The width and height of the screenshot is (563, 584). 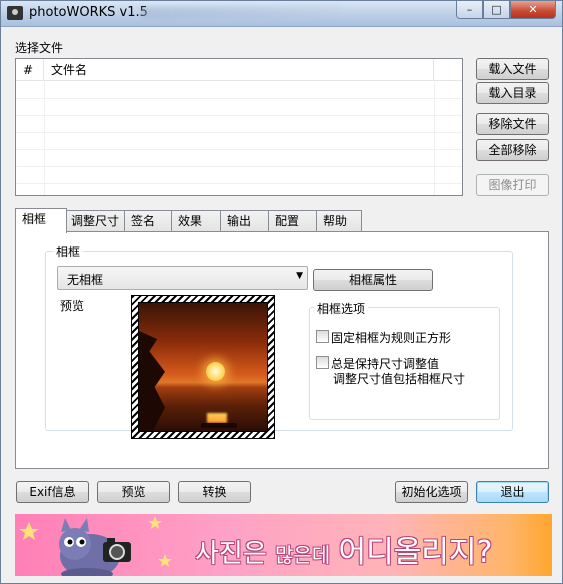 I want to click on banner-text-a: 사진은, so click(x=231, y=554).